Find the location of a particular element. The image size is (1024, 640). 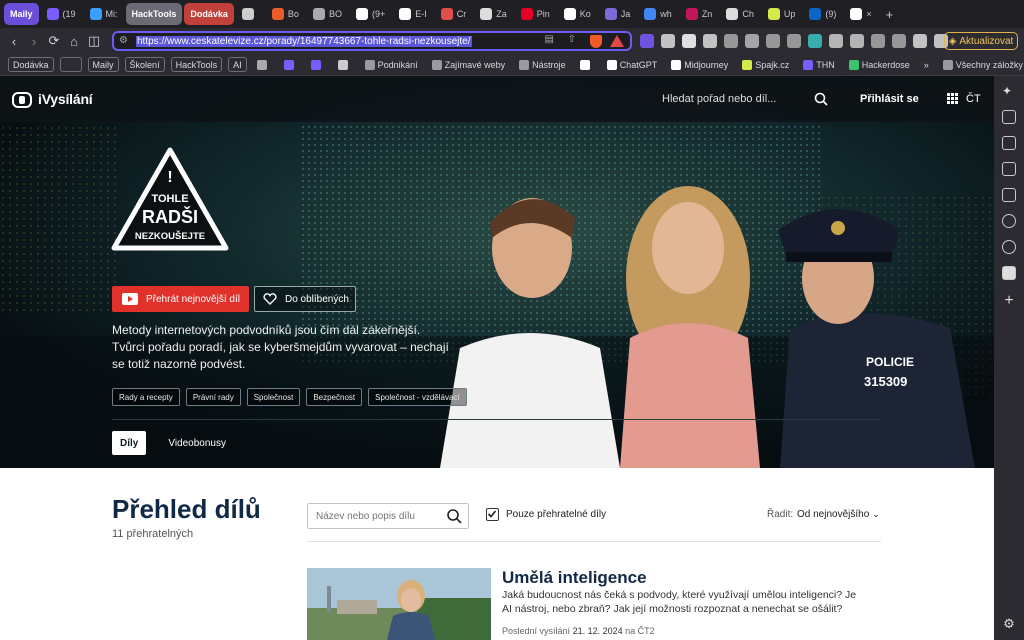

browser-tab: (9) is located at coordinates (822, 14).